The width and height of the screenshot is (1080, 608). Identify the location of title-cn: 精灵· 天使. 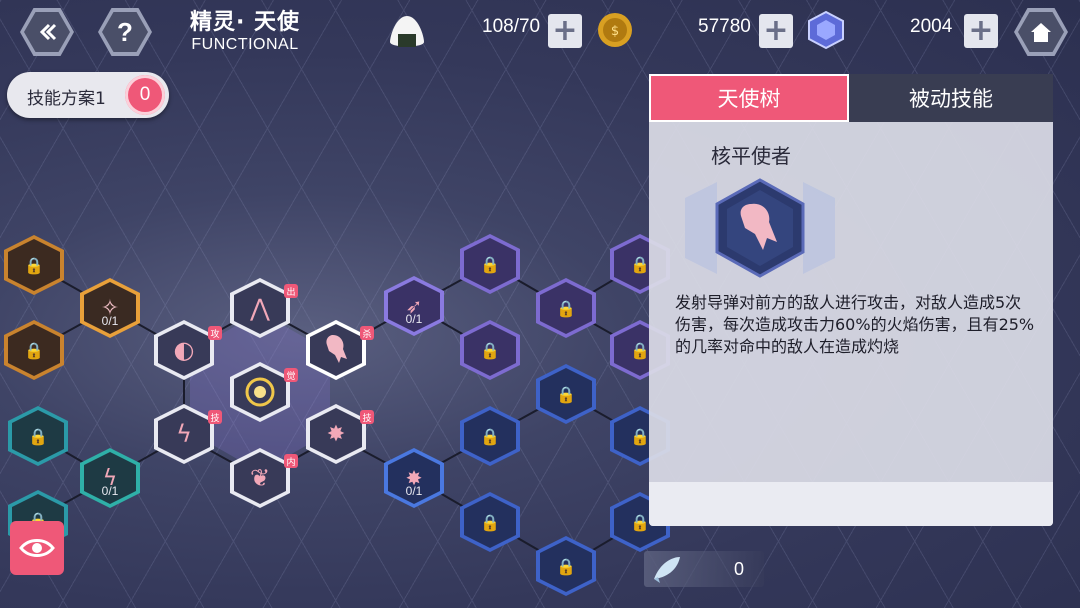
(245, 22).